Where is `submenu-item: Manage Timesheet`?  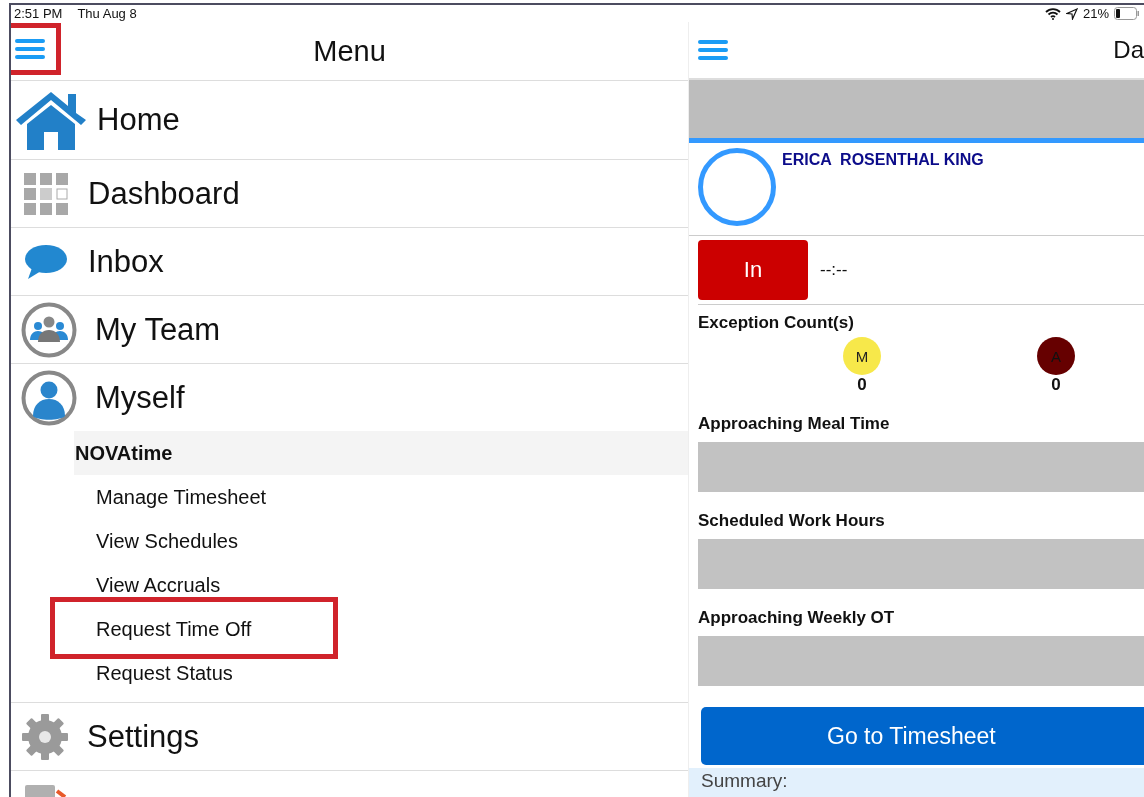
submenu-item: Manage Timesheet is located at coordinates (349, 497).